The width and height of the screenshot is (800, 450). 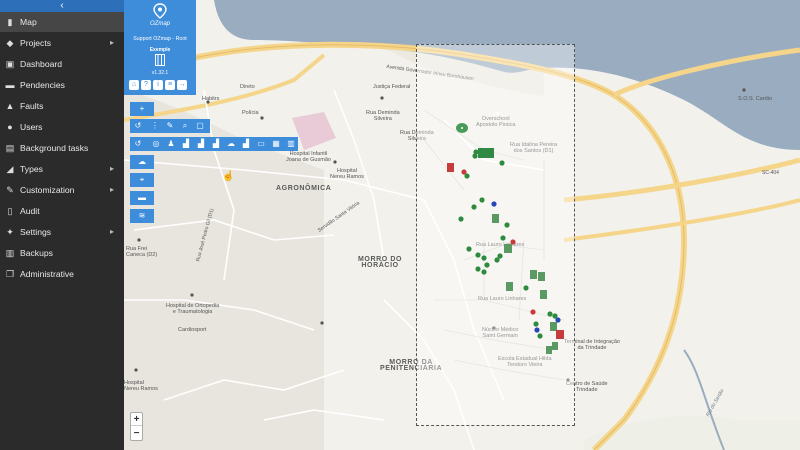 What do you see at coordinates (155, 126) in the screenshot?
I see `vertical-dots-icon: ⋮` at bounding box center [155, 126].